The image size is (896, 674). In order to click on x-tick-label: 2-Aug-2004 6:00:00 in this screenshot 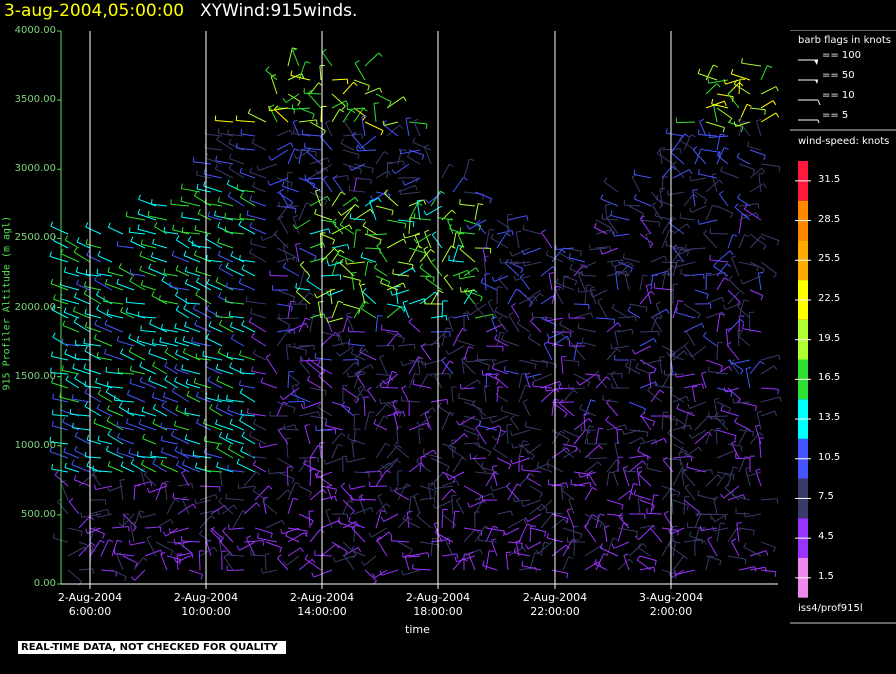, I will do `click(90, 605)`.